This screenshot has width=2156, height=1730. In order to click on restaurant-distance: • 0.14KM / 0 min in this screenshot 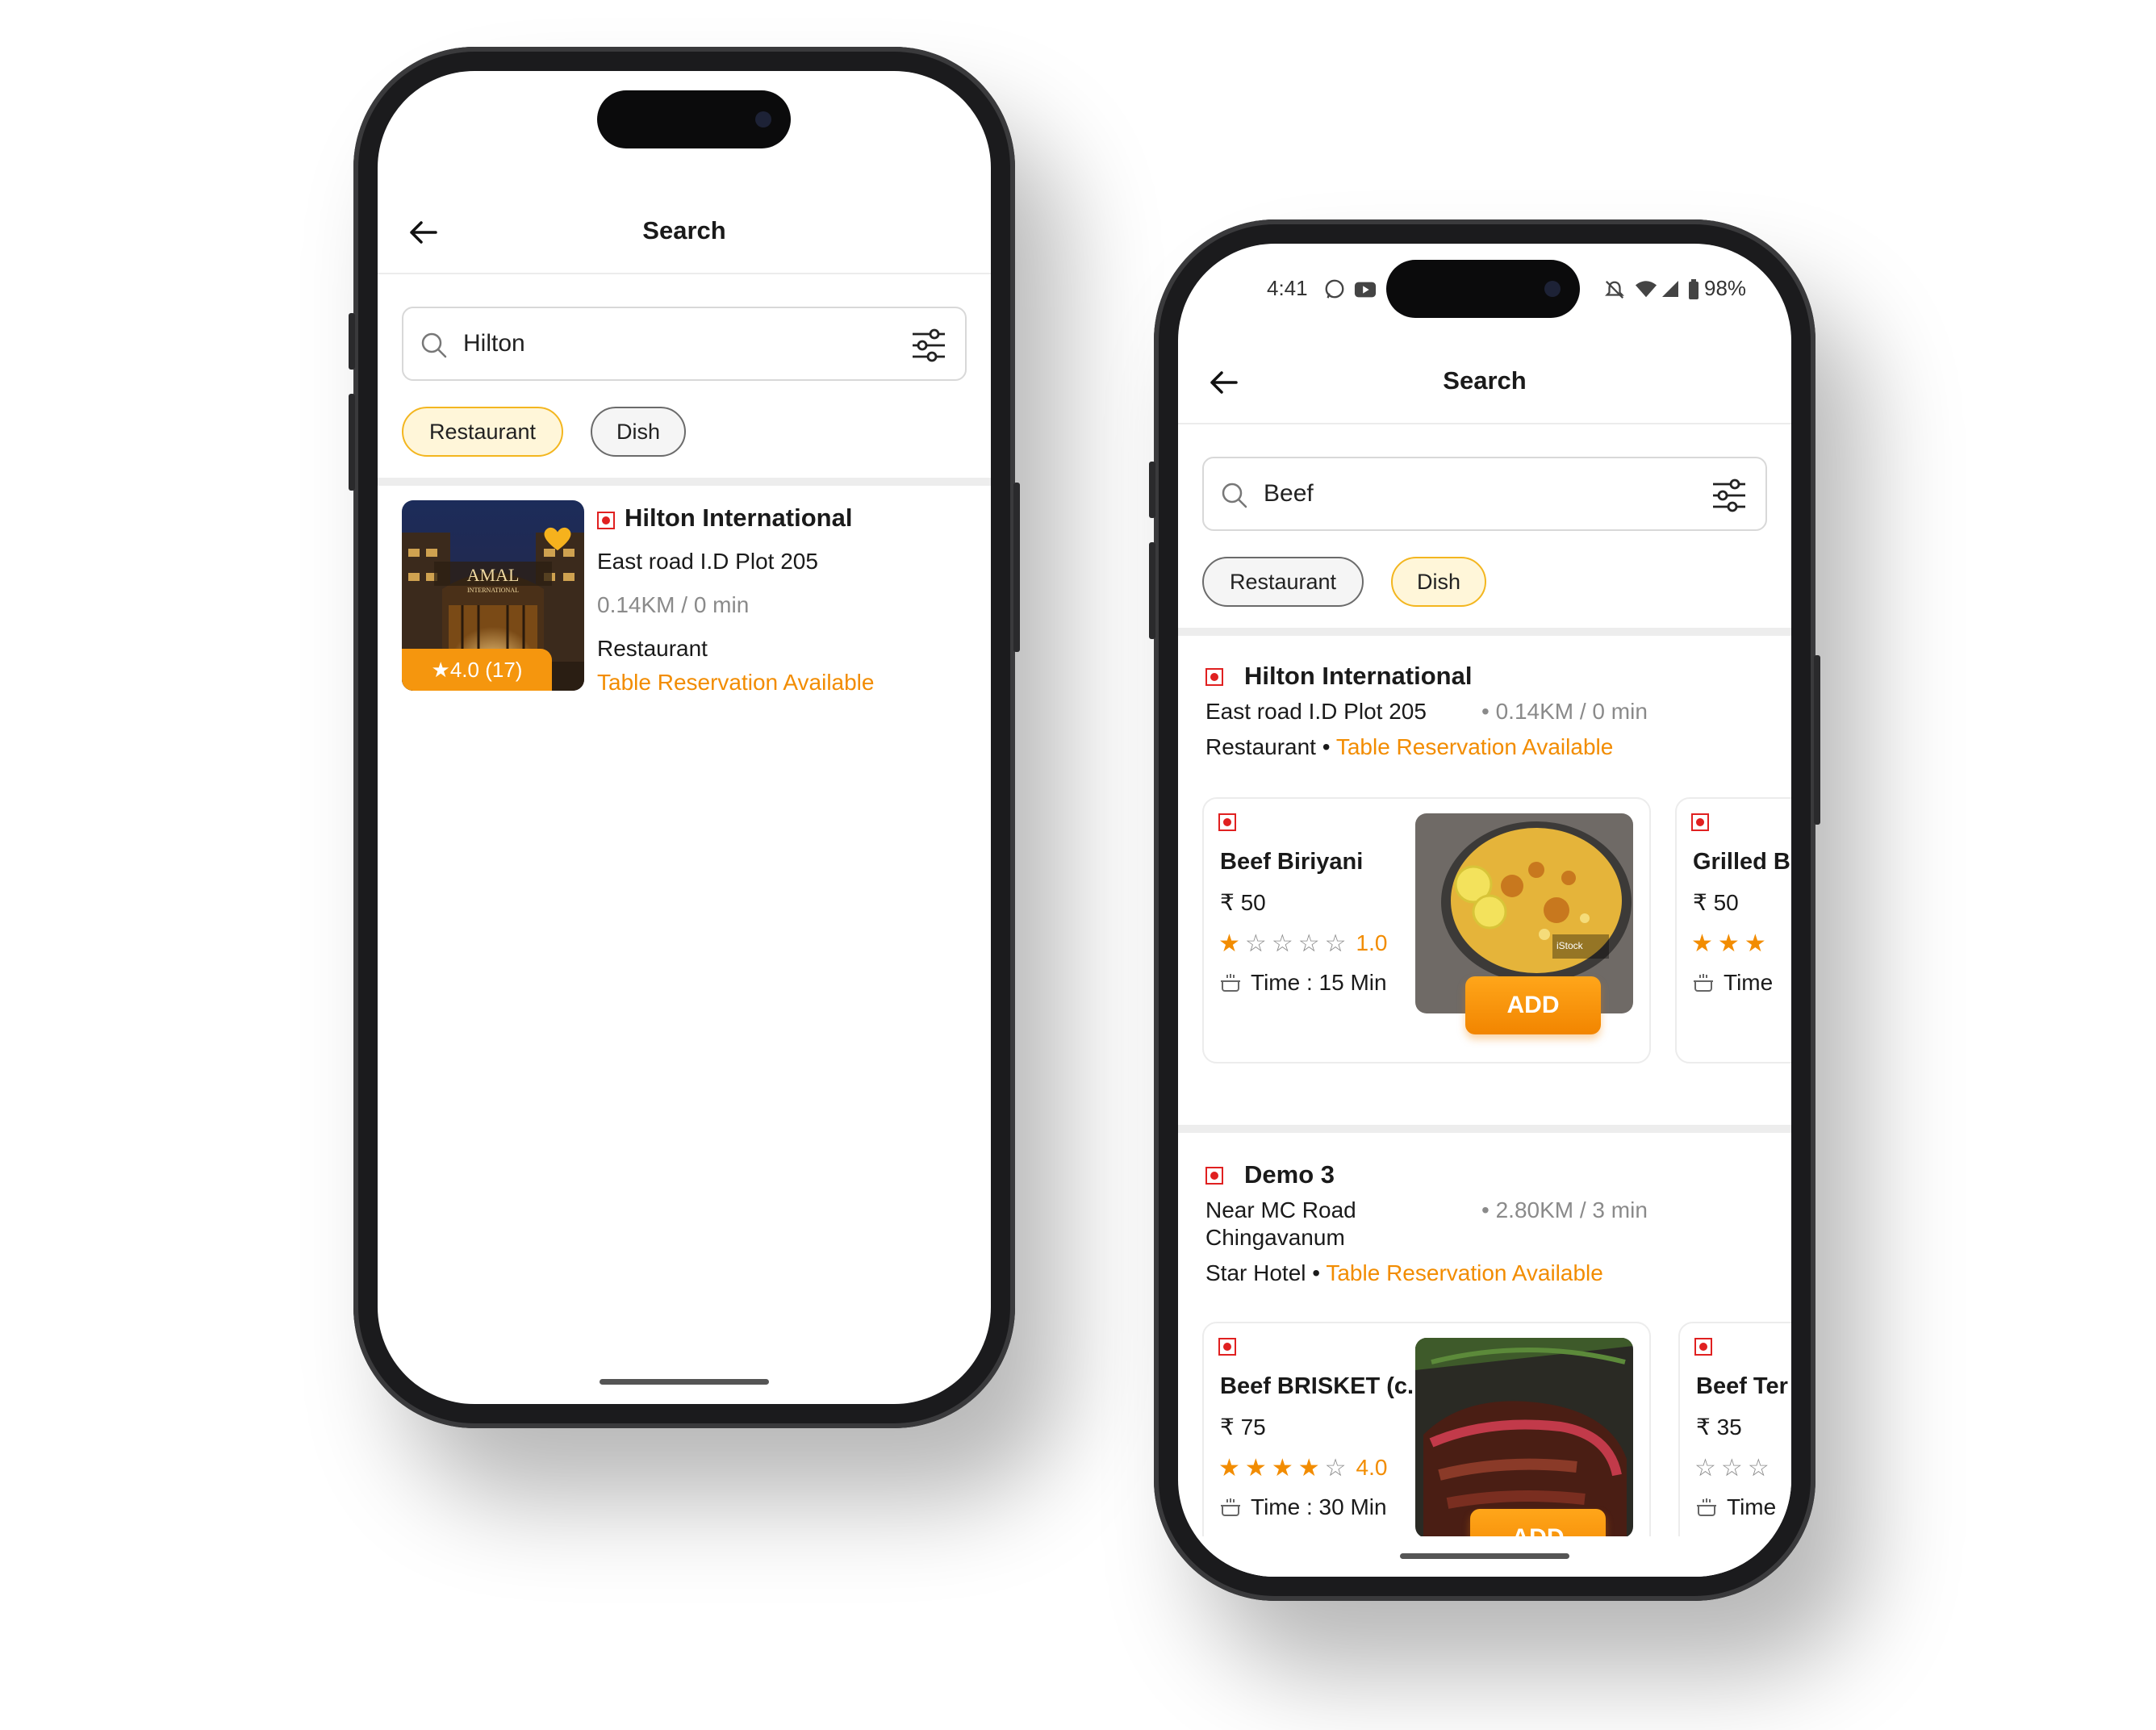, I will do `click(1564, 711)`.